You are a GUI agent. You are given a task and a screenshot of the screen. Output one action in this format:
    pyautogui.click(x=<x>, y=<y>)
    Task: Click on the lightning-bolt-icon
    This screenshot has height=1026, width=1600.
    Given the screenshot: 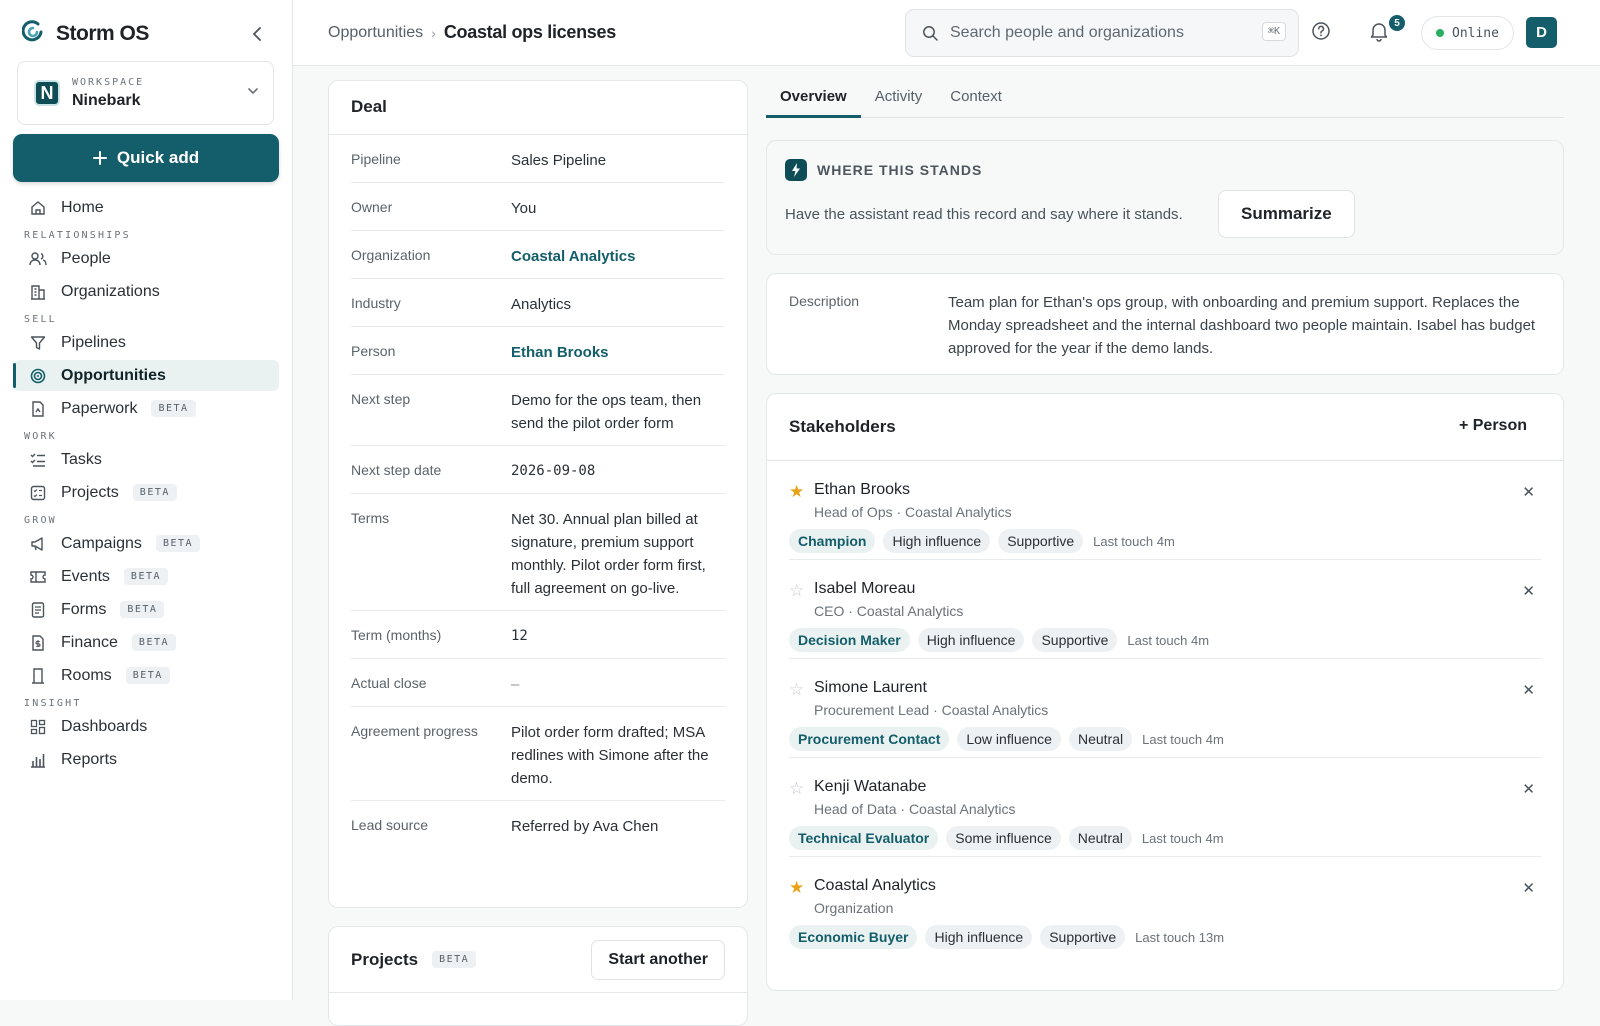 What is the action you would take?
    pyautogui.click(x=796, y=170)
    